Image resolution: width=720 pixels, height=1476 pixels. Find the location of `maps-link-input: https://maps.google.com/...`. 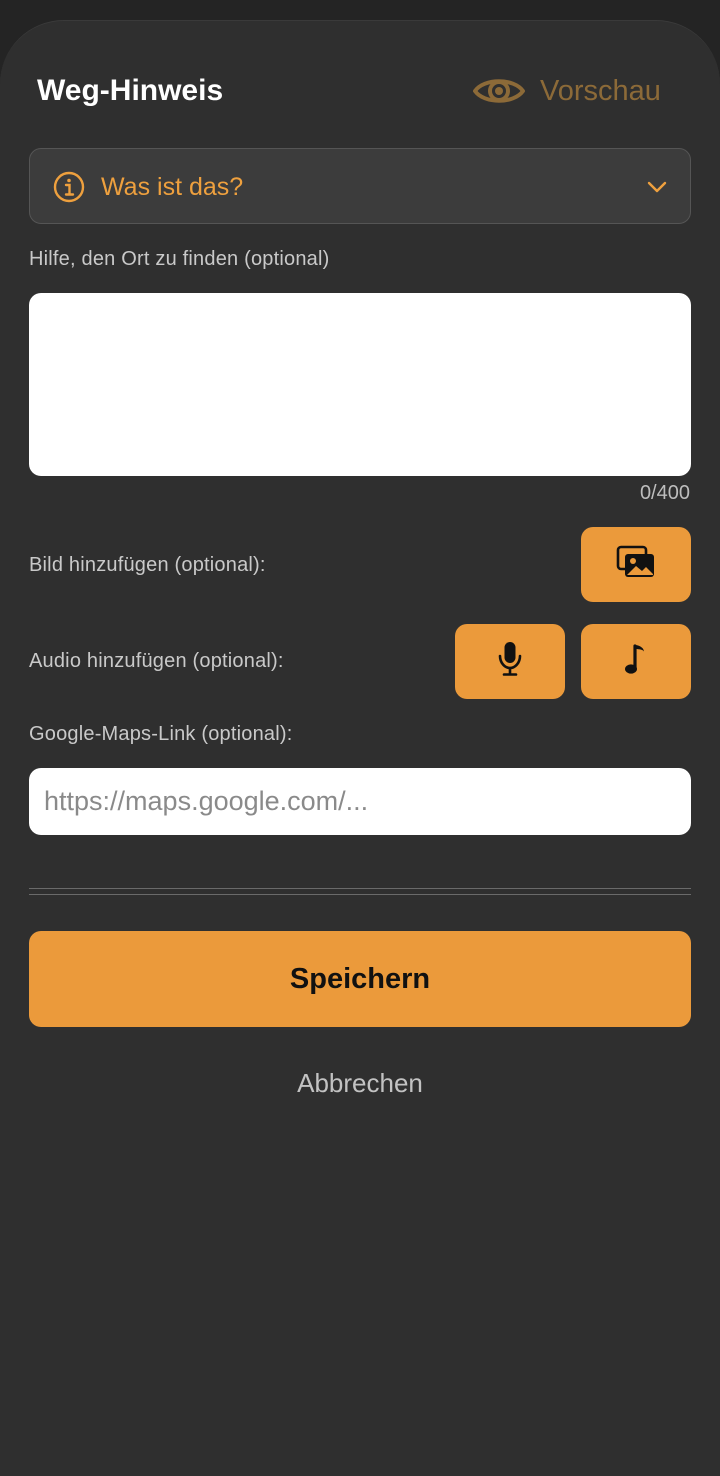

maps-link-input: https://maps.google.com/... is located at coordinates (360, 801).